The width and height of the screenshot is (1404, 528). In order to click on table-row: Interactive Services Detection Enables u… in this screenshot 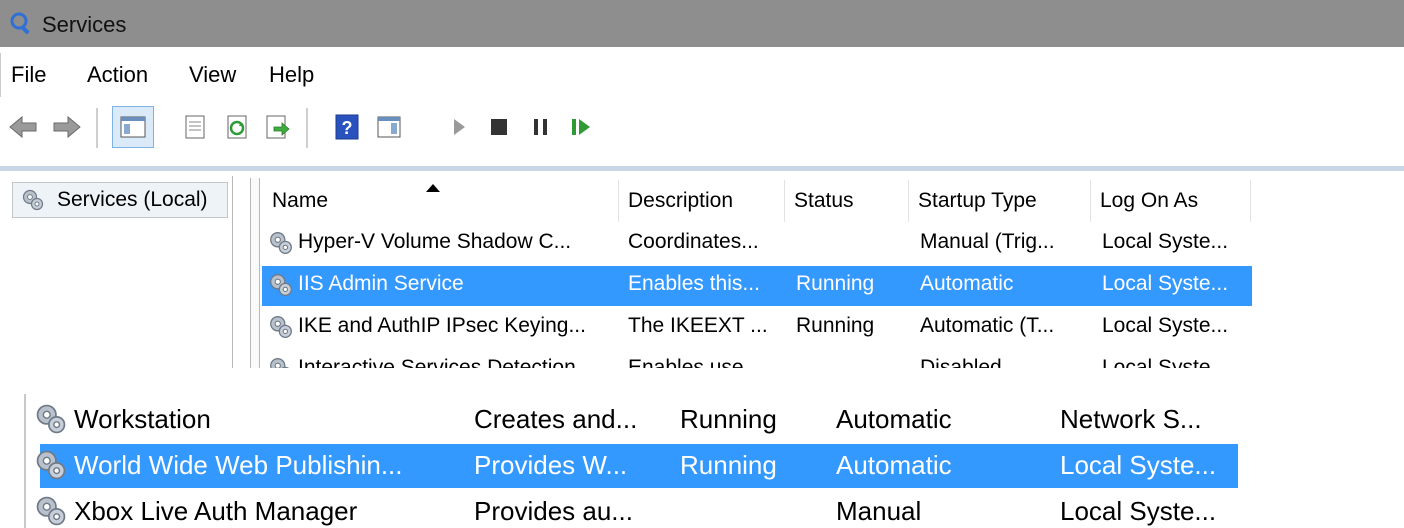, I will do `click(757, 359)`.